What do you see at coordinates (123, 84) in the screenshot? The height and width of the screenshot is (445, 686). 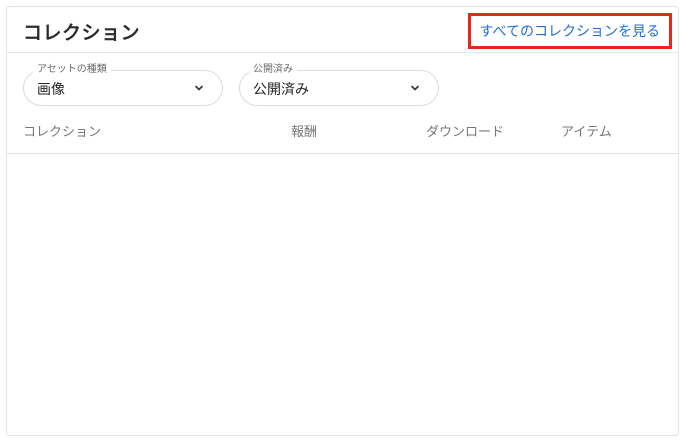 I see `asset-type-select: アセットの種類 画像` at bounding box center [123, 84].